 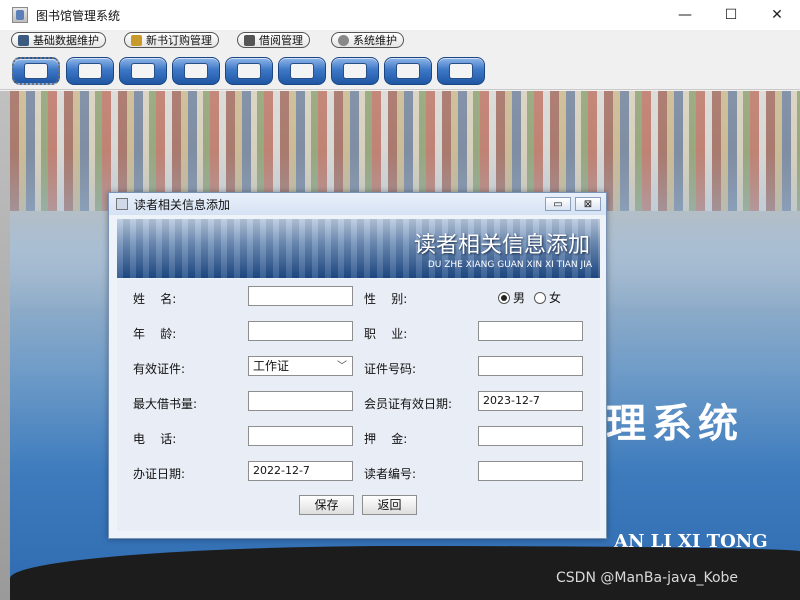 I want to click on name-field, so click(x=300, y=296).